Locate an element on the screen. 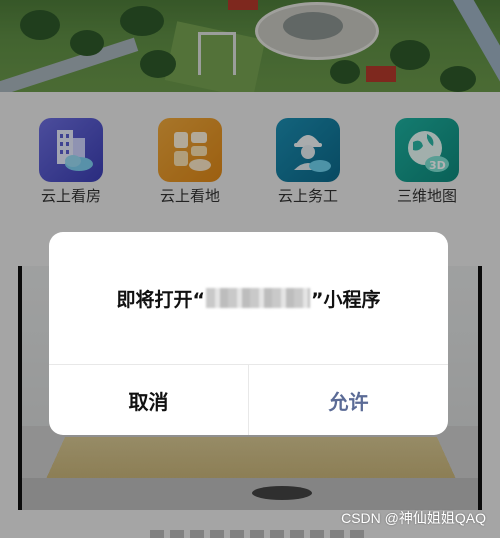 The width and height of the screenshot is (500, 538). watermark: CSDN @神仙姐姐QAQ is located at coordinates (413, 518).